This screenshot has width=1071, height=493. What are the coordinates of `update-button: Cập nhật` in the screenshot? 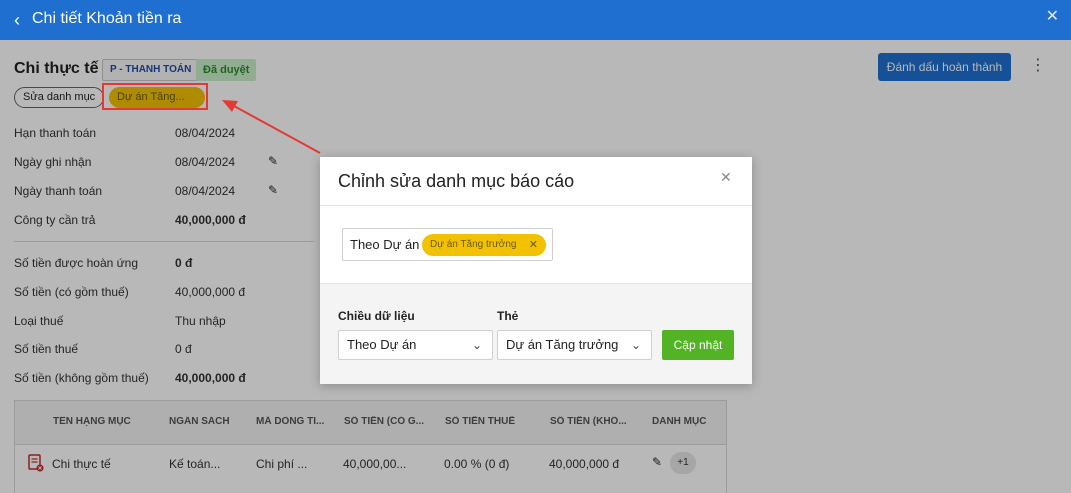 It's located at (698, 345).